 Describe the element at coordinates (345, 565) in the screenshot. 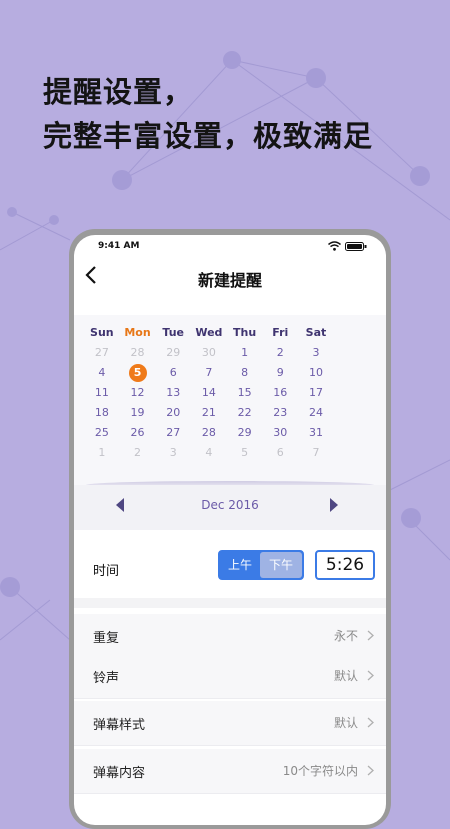

I see `time-value-field: 5:26` at that location.